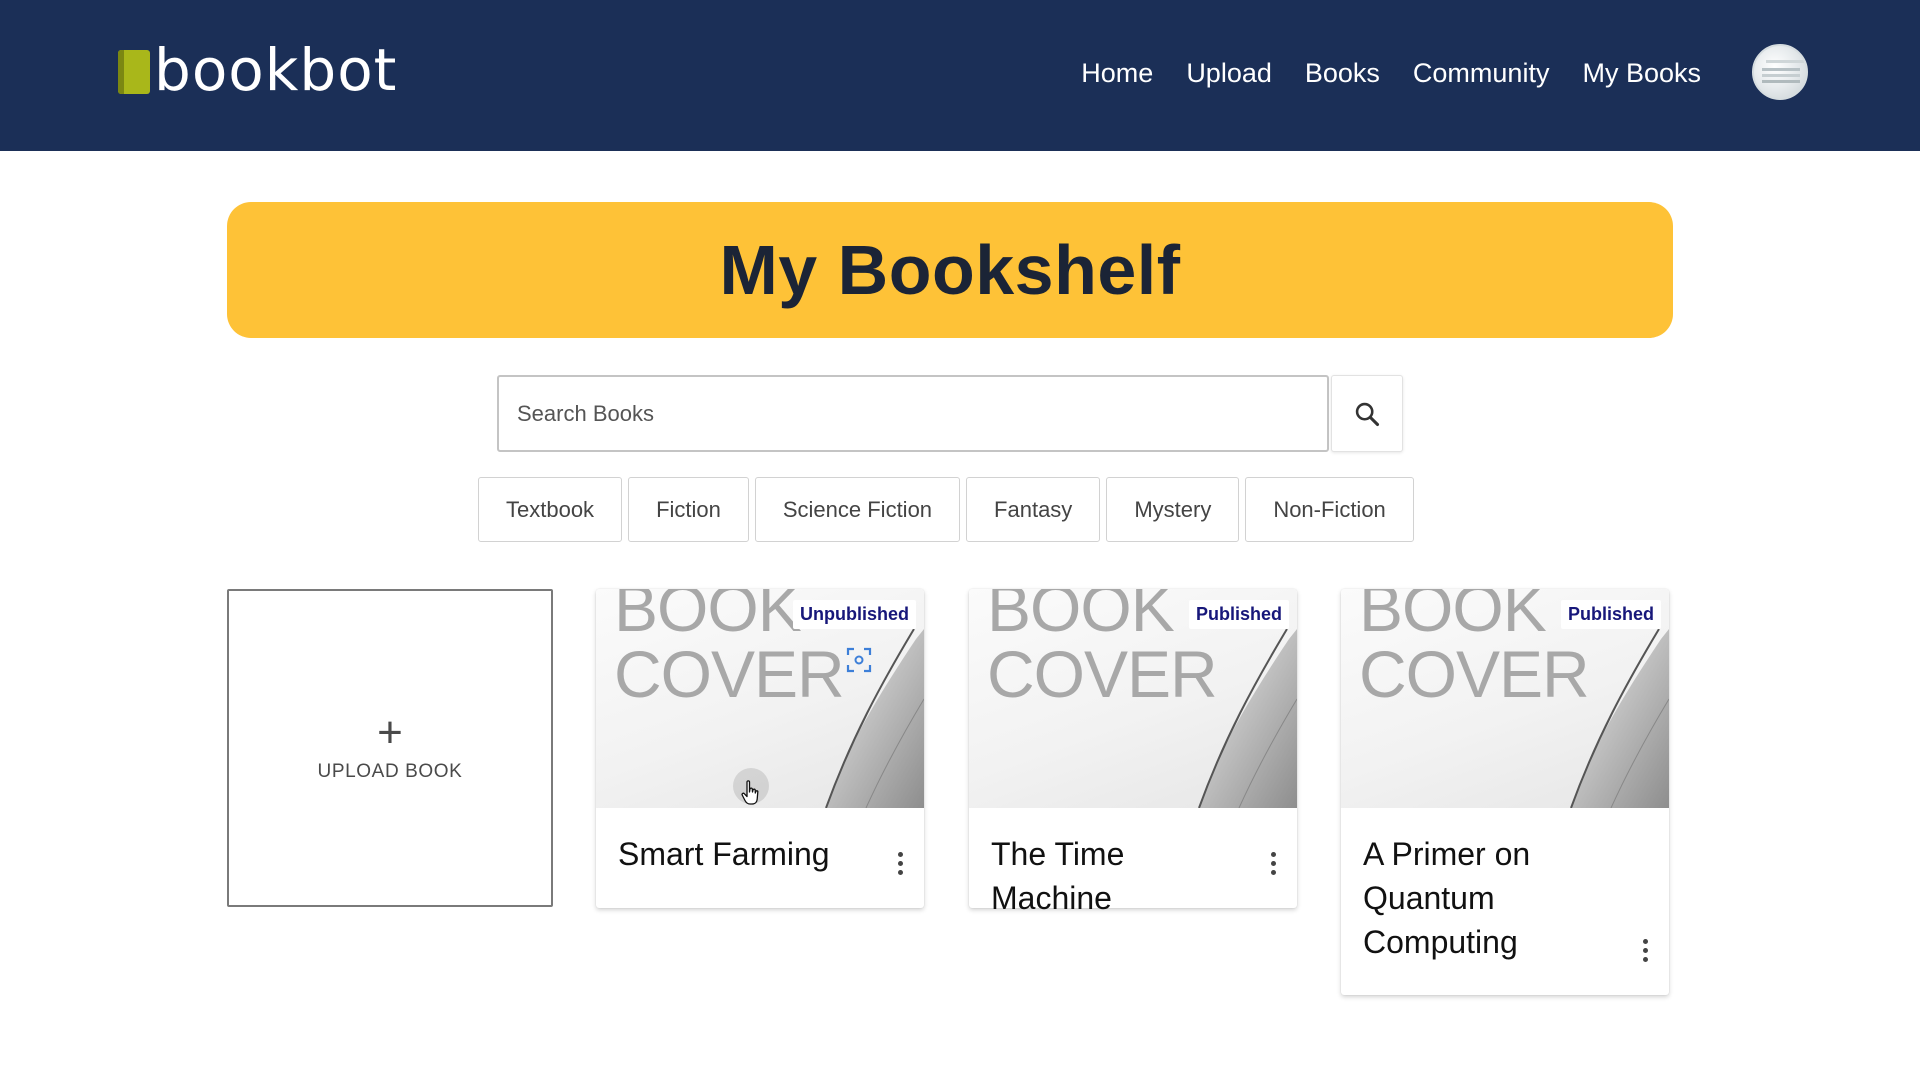 This screenshot has width=1920, height=1080. What do you see at coordinates (390, 732) in the screenshot?
I see `plus-icon: +` at bounding box center [390, 732].